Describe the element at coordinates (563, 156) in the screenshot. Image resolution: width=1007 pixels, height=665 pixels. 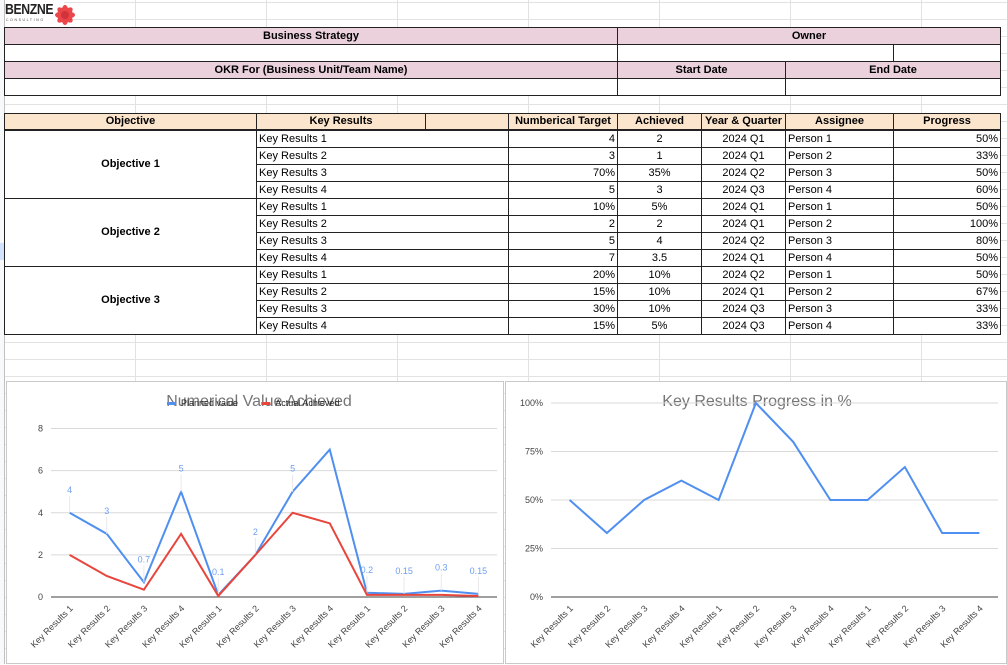
I see `numerical-target-cell: 3` at that location.